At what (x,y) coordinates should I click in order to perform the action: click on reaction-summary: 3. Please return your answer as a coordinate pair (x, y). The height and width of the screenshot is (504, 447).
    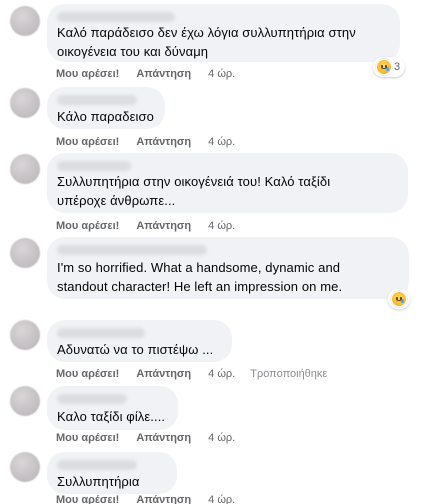
    Looking at the image, I should click on (389, 67).